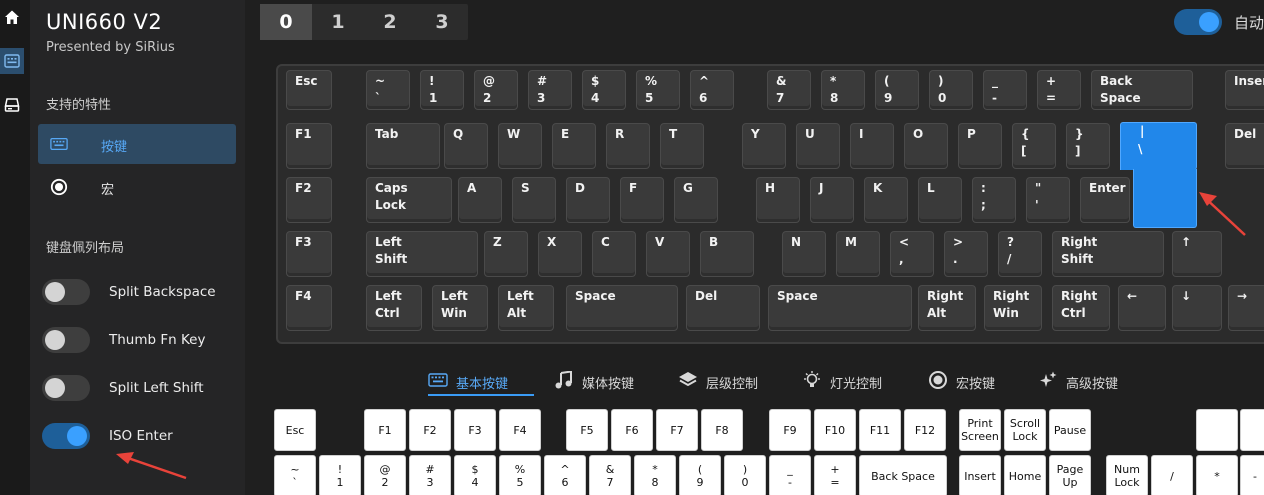 The width and height of the screenshot is (1264, 495). What do you see at coordinates (475, 475) in the screenshot?
I see `selector-key-4: $4` at bounding box center [475, 475].